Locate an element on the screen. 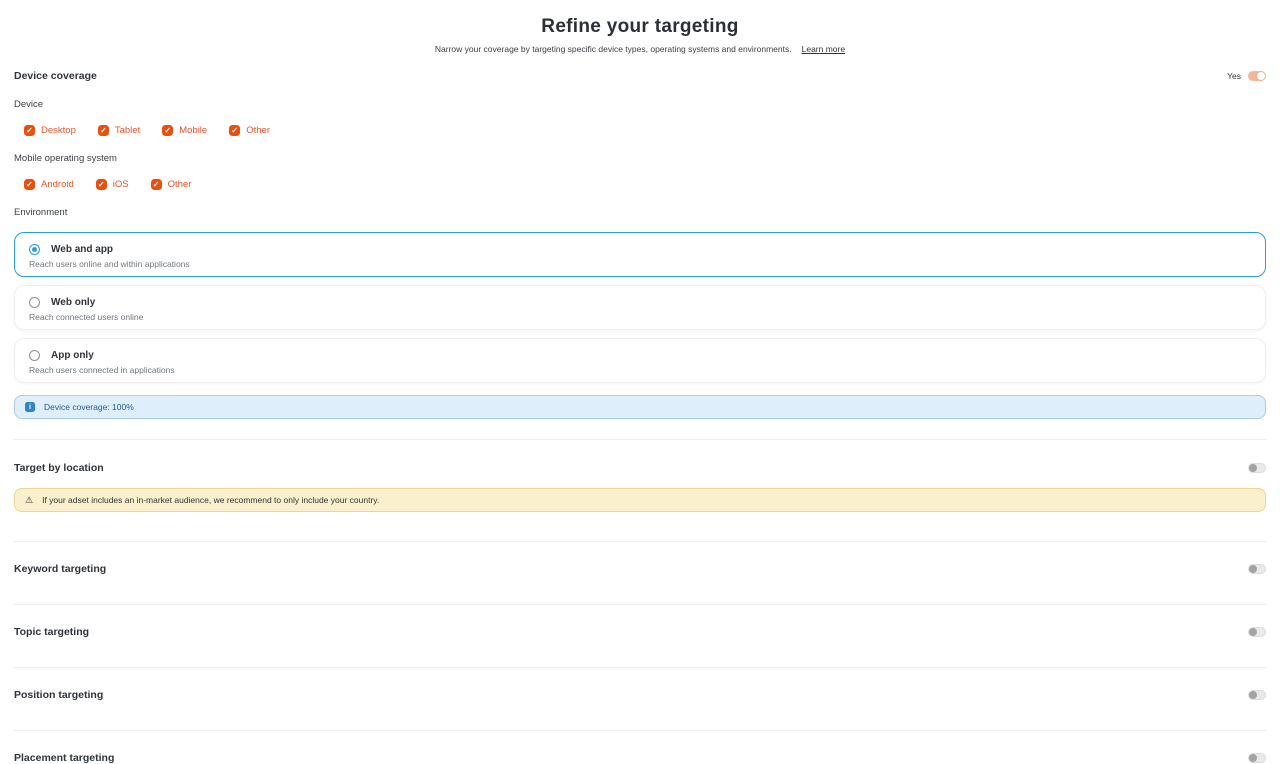 The image size is (1280, 764). page-title: Refine your targeting is located at coordinates (640, 26).